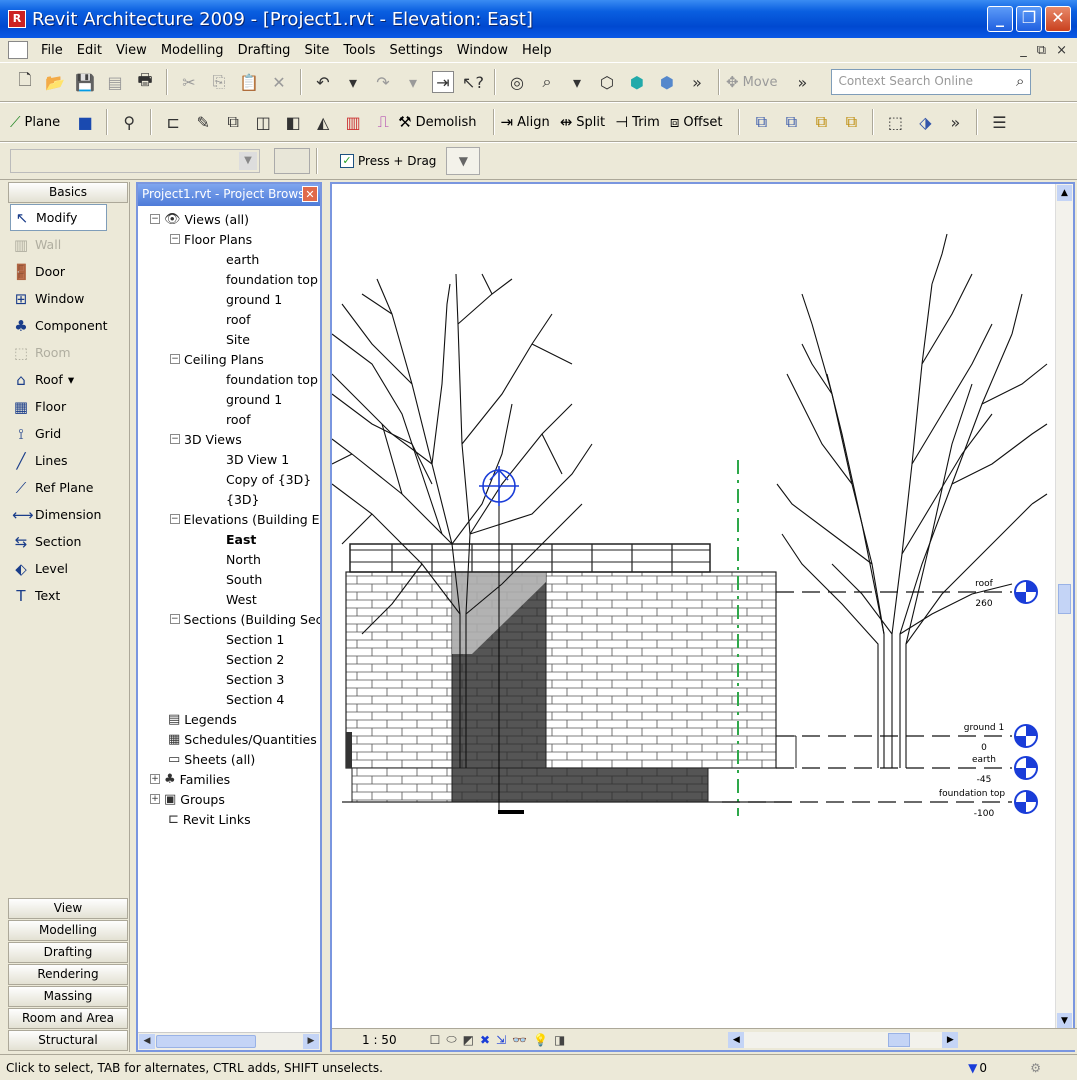 The image size is (1077, 1080). I want to click on model-graphics-style-icon: ⬭, so click(451, 1039).